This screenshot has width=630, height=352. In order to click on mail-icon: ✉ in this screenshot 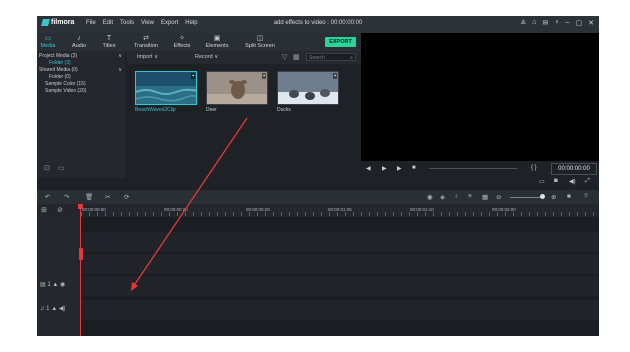, I will do `click(545, 23)`.